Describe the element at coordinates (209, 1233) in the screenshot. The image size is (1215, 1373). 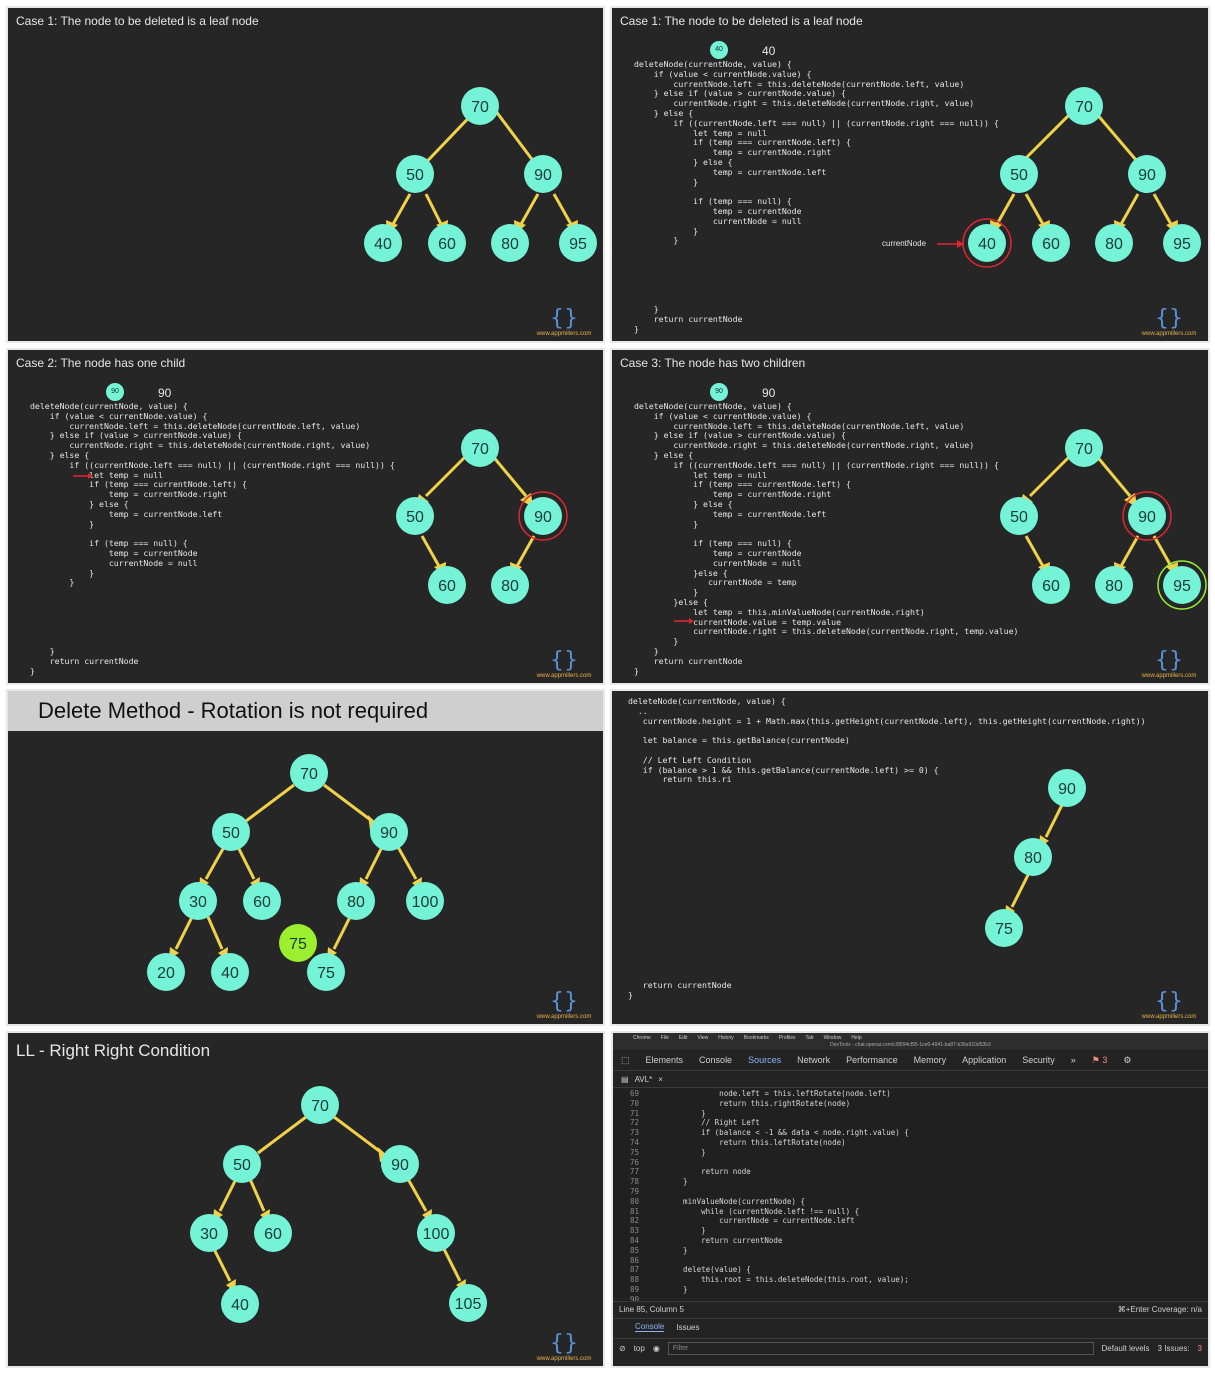
I see `tree-node: 30` at that location.